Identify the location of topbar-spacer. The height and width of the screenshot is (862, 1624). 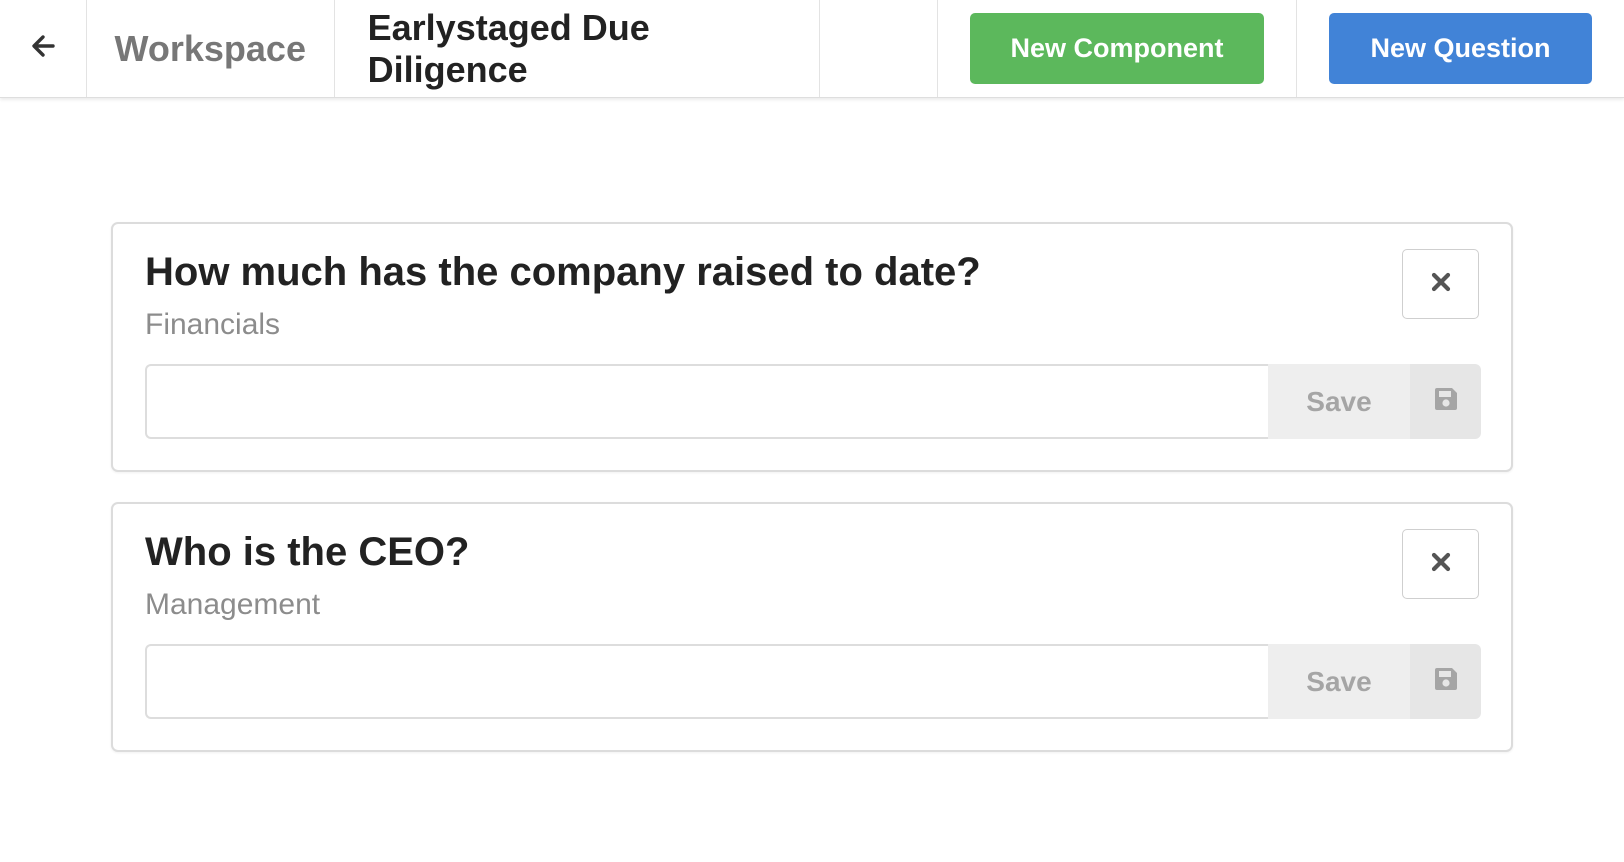
(879, 48).